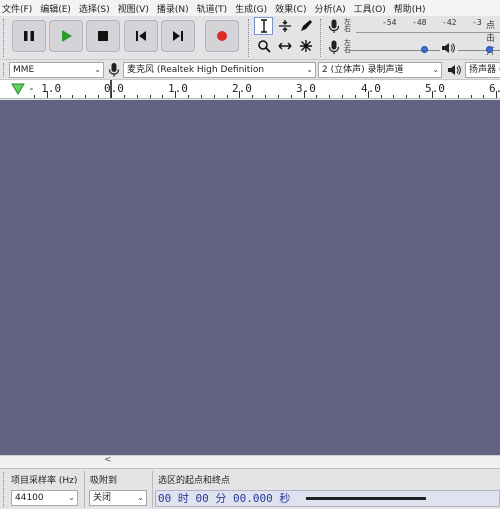 The height and width of the screenshot is (509, 500). I want to click on stop-button, so click(103, 36).